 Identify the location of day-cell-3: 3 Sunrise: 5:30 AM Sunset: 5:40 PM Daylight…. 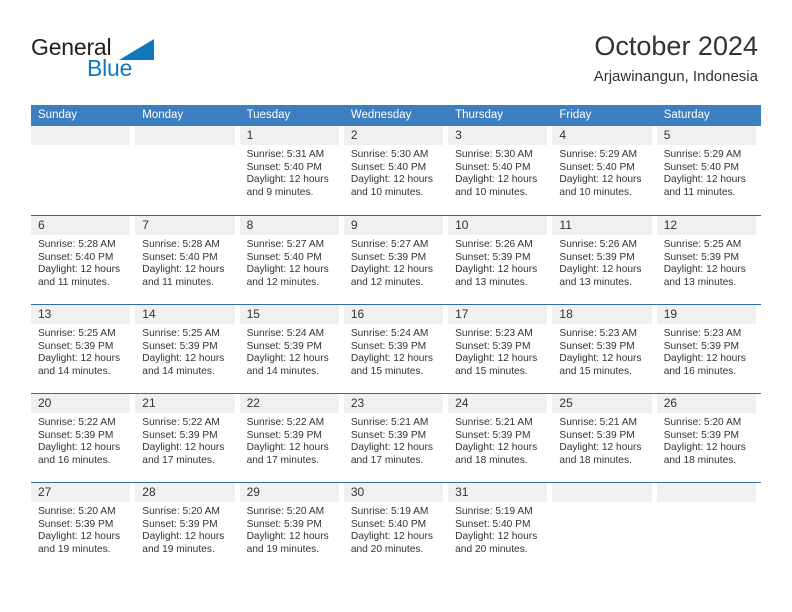
(500, 170).